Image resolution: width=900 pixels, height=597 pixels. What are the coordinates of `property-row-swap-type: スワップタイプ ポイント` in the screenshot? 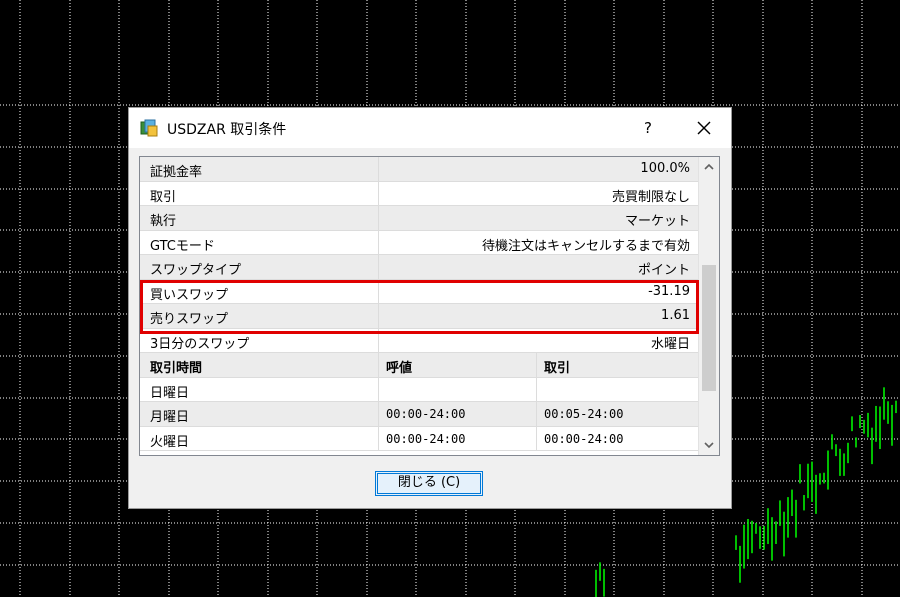 It's located at (419, 267).